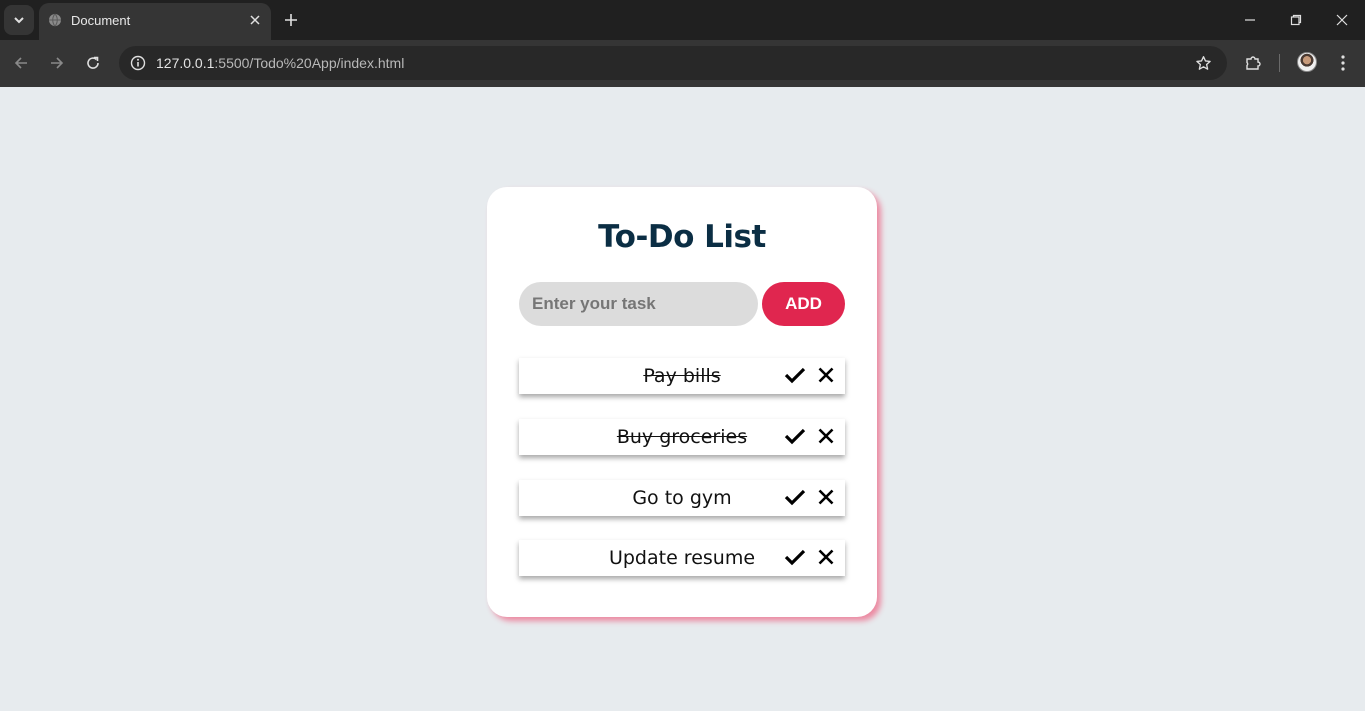 The height and width of the screenshot is (711, 1365). I want to click on address-bar: 127.0.0.1:5500/Todo%20App/index.html, so click(673, 63).